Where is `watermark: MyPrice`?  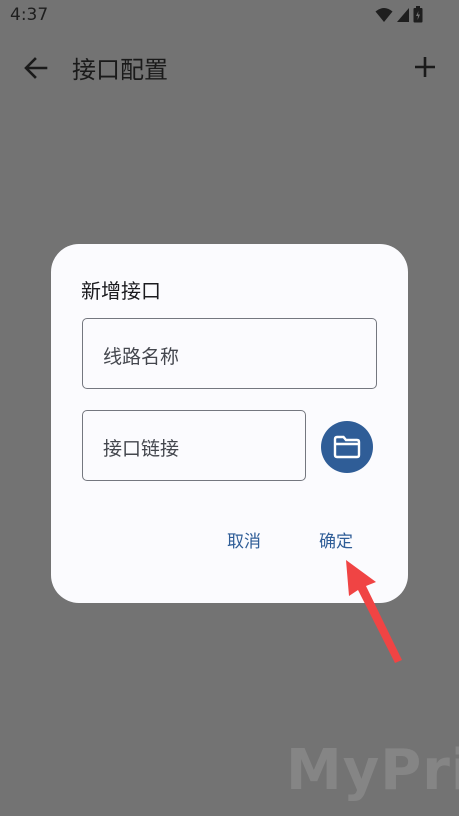 watermark: MyPrice is located at coordinates (372, 770).